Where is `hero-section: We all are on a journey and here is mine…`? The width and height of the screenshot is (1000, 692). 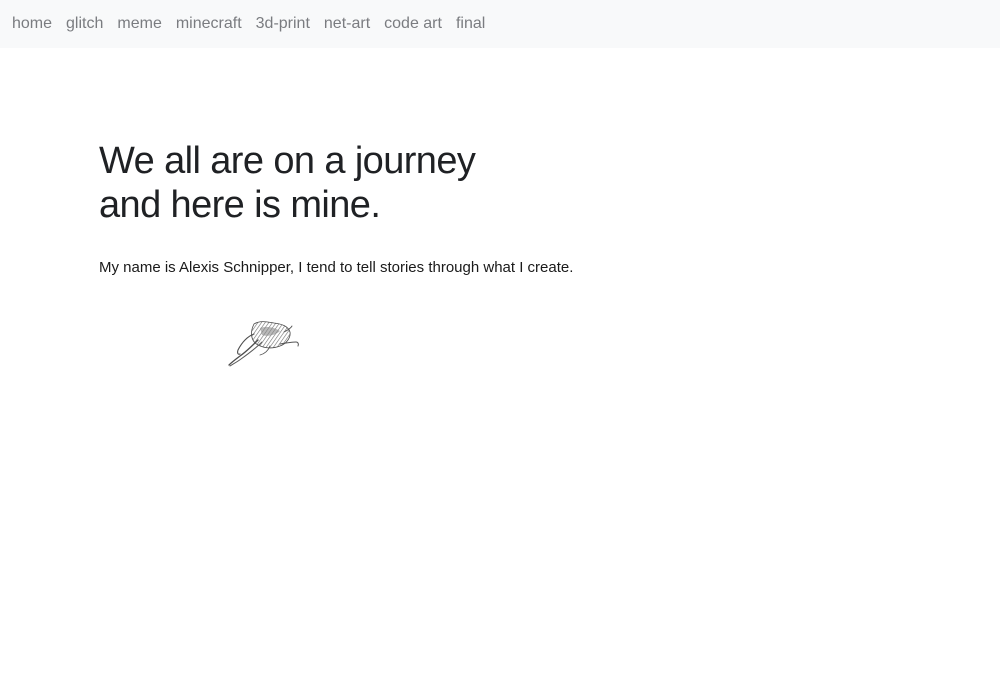
hero-section: We all are on a journey and here is mine… is located at coordinates (409, 183).